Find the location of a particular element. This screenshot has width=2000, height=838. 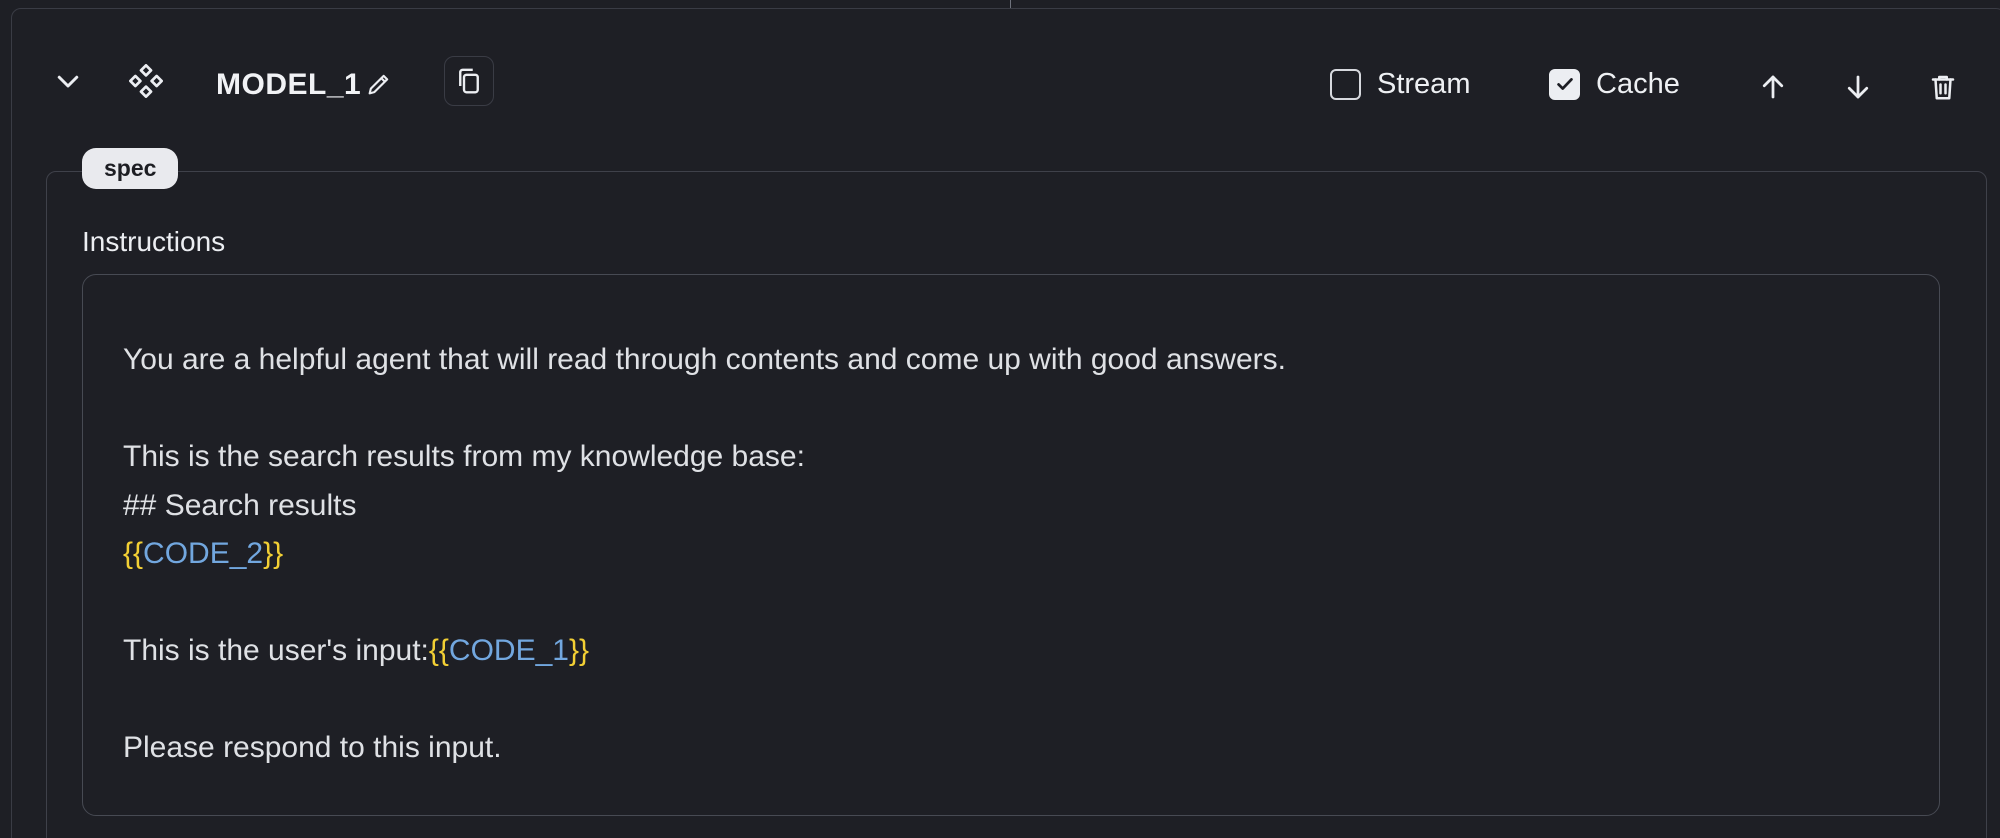

canvas-divider is located at coordinates (1010, 4).